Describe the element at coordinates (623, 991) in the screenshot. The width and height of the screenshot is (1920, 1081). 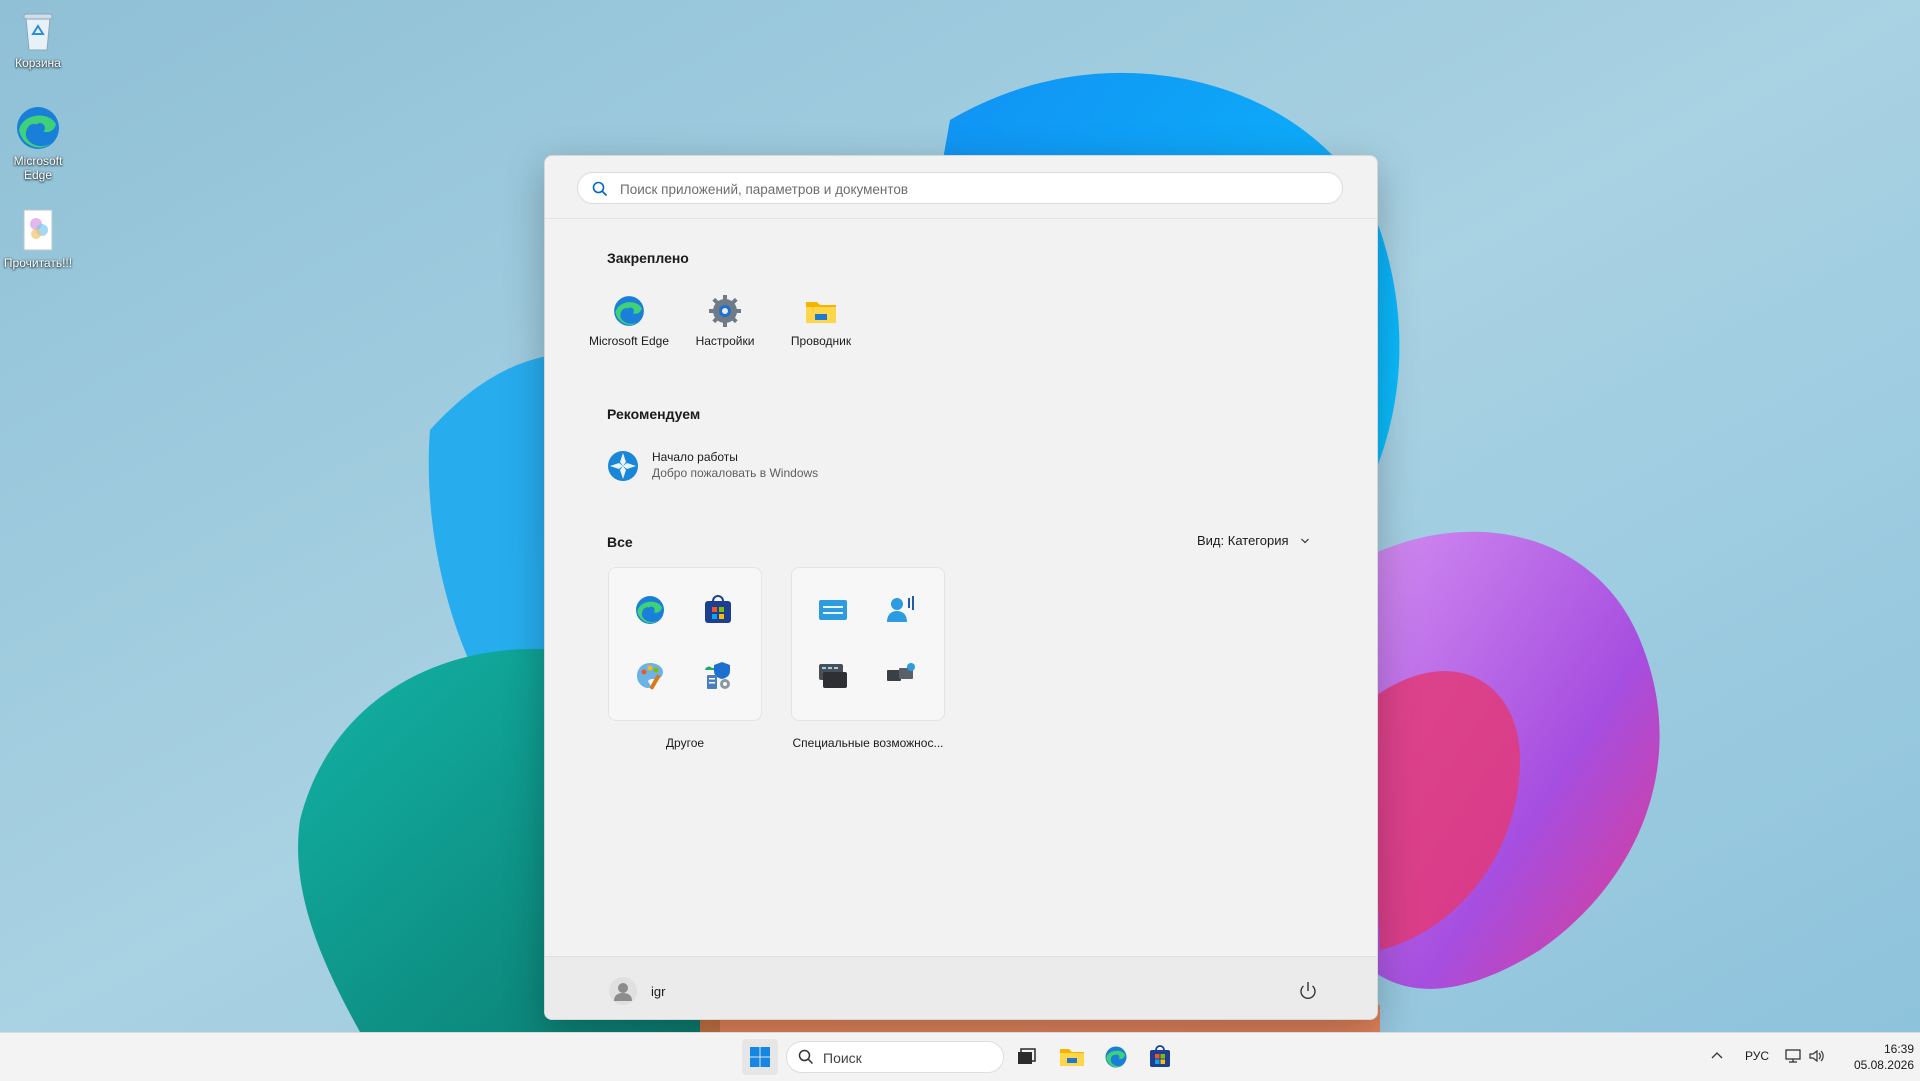
I see `avatar` at that location.